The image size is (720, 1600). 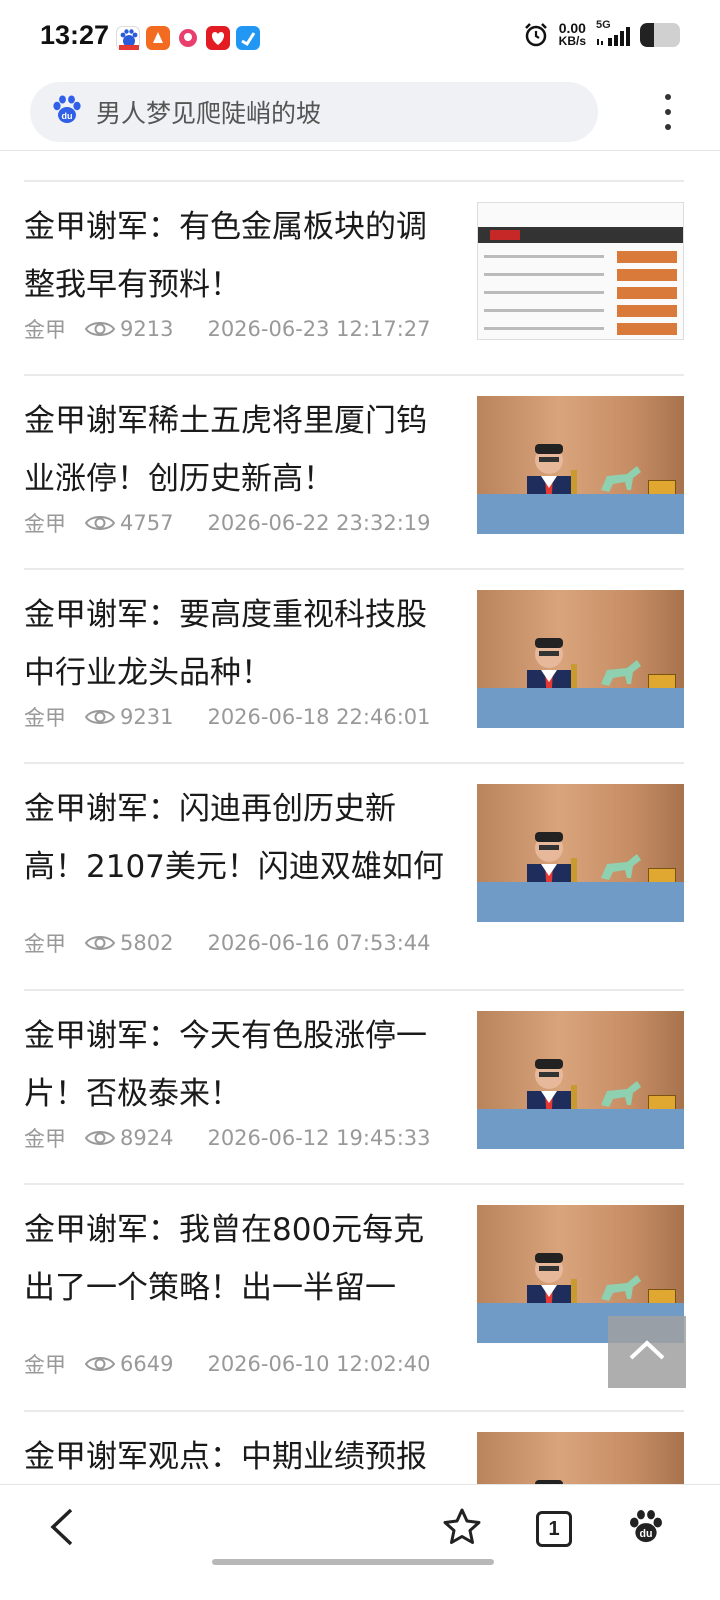 What do you see at coordinates (158, 38) in the screenshot?
I see `orange-app-icon` at bounding box center [158, 38].